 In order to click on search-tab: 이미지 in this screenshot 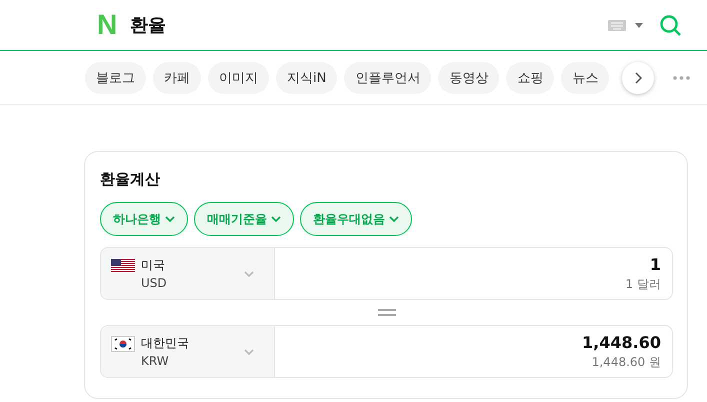, I will do `click(238, 78)`.